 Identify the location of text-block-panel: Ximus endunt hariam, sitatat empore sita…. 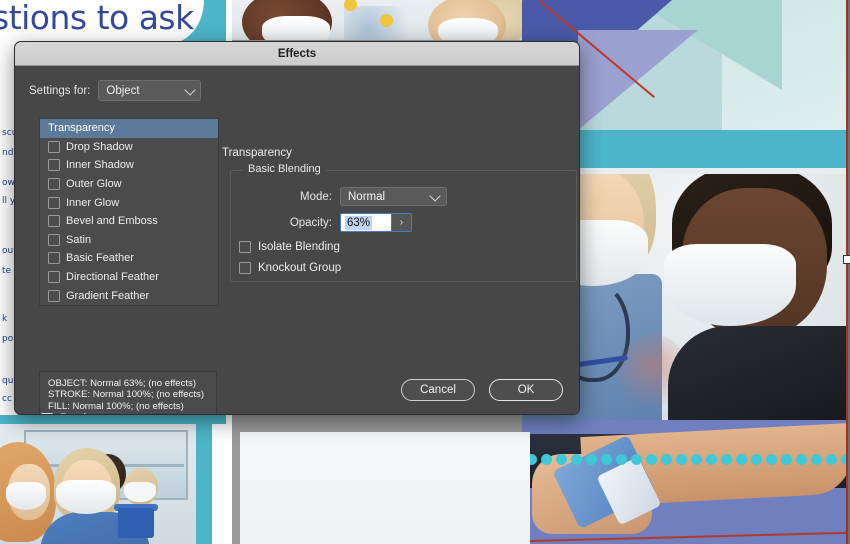
(385, 488).